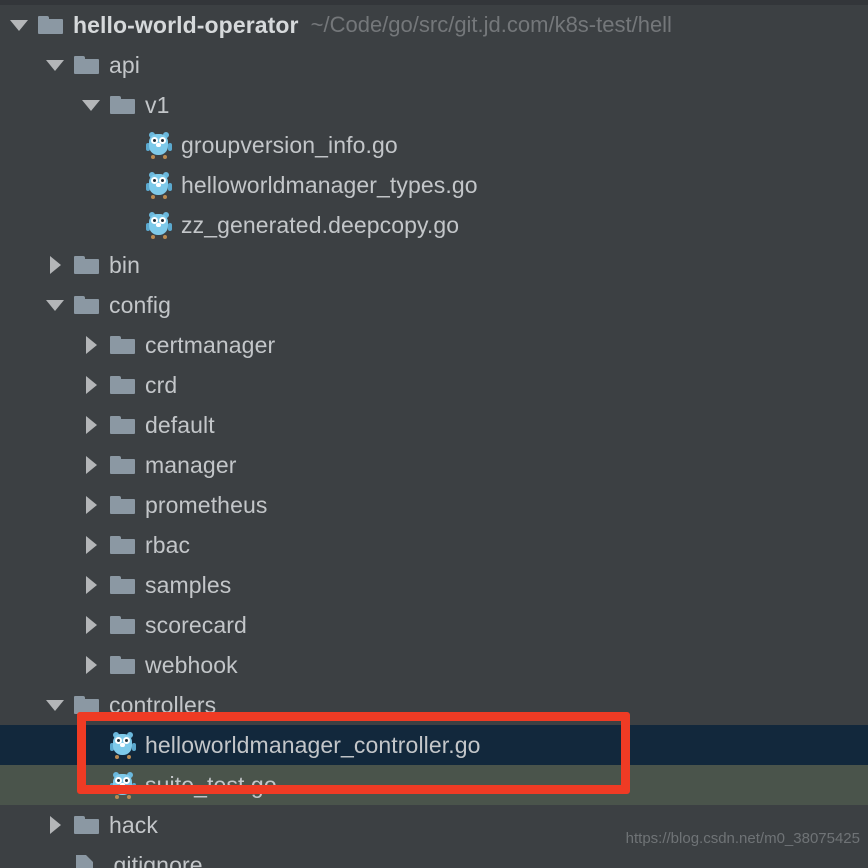 The image size is (868, 868). Describe the element at coordinates (434, 425) in the screenshot. I see `tree-row: default` at that location.